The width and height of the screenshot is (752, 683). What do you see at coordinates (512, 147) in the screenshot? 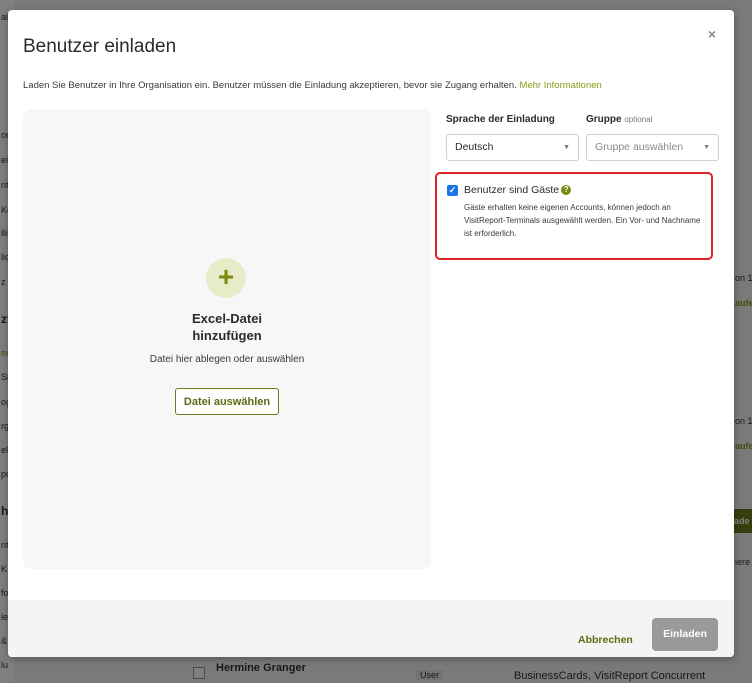
I see `language-select: Deutsch ▼` at bounding box center [512, 147].